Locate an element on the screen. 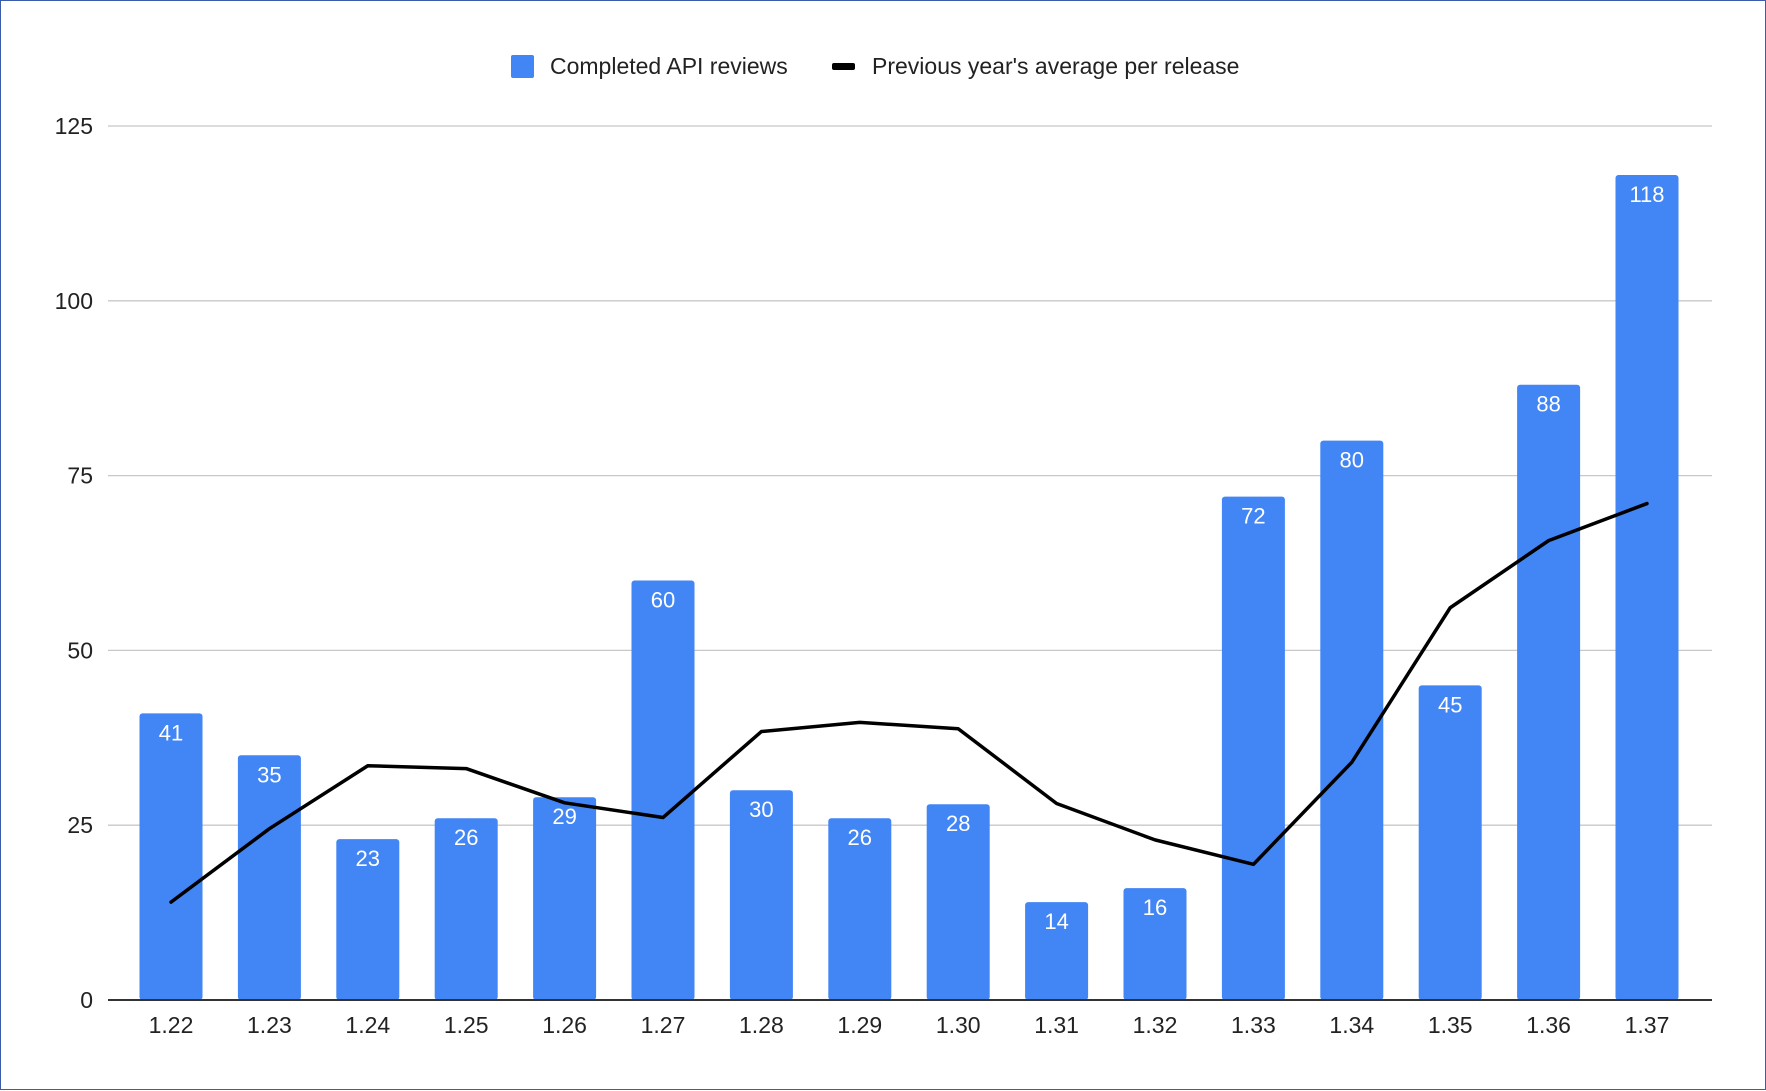  y-tick-label: 25 is located at coordinates (80, 825).